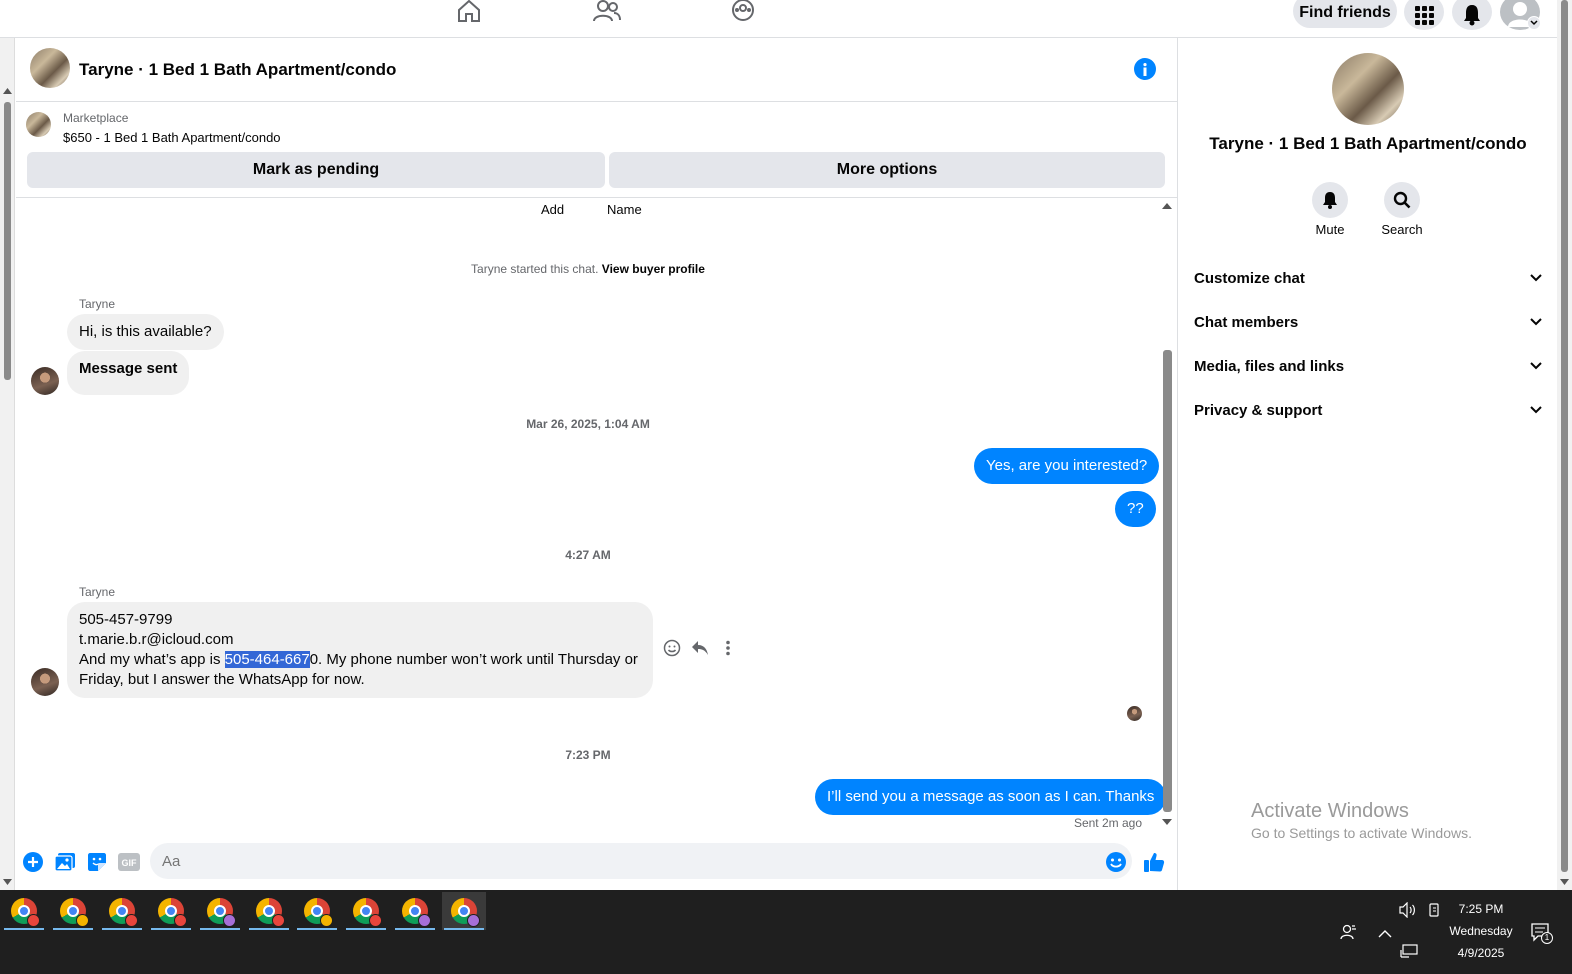  Describe the element at coordinates (672, 648) in the screenshot. I see `react-emoji-icon` at that location.